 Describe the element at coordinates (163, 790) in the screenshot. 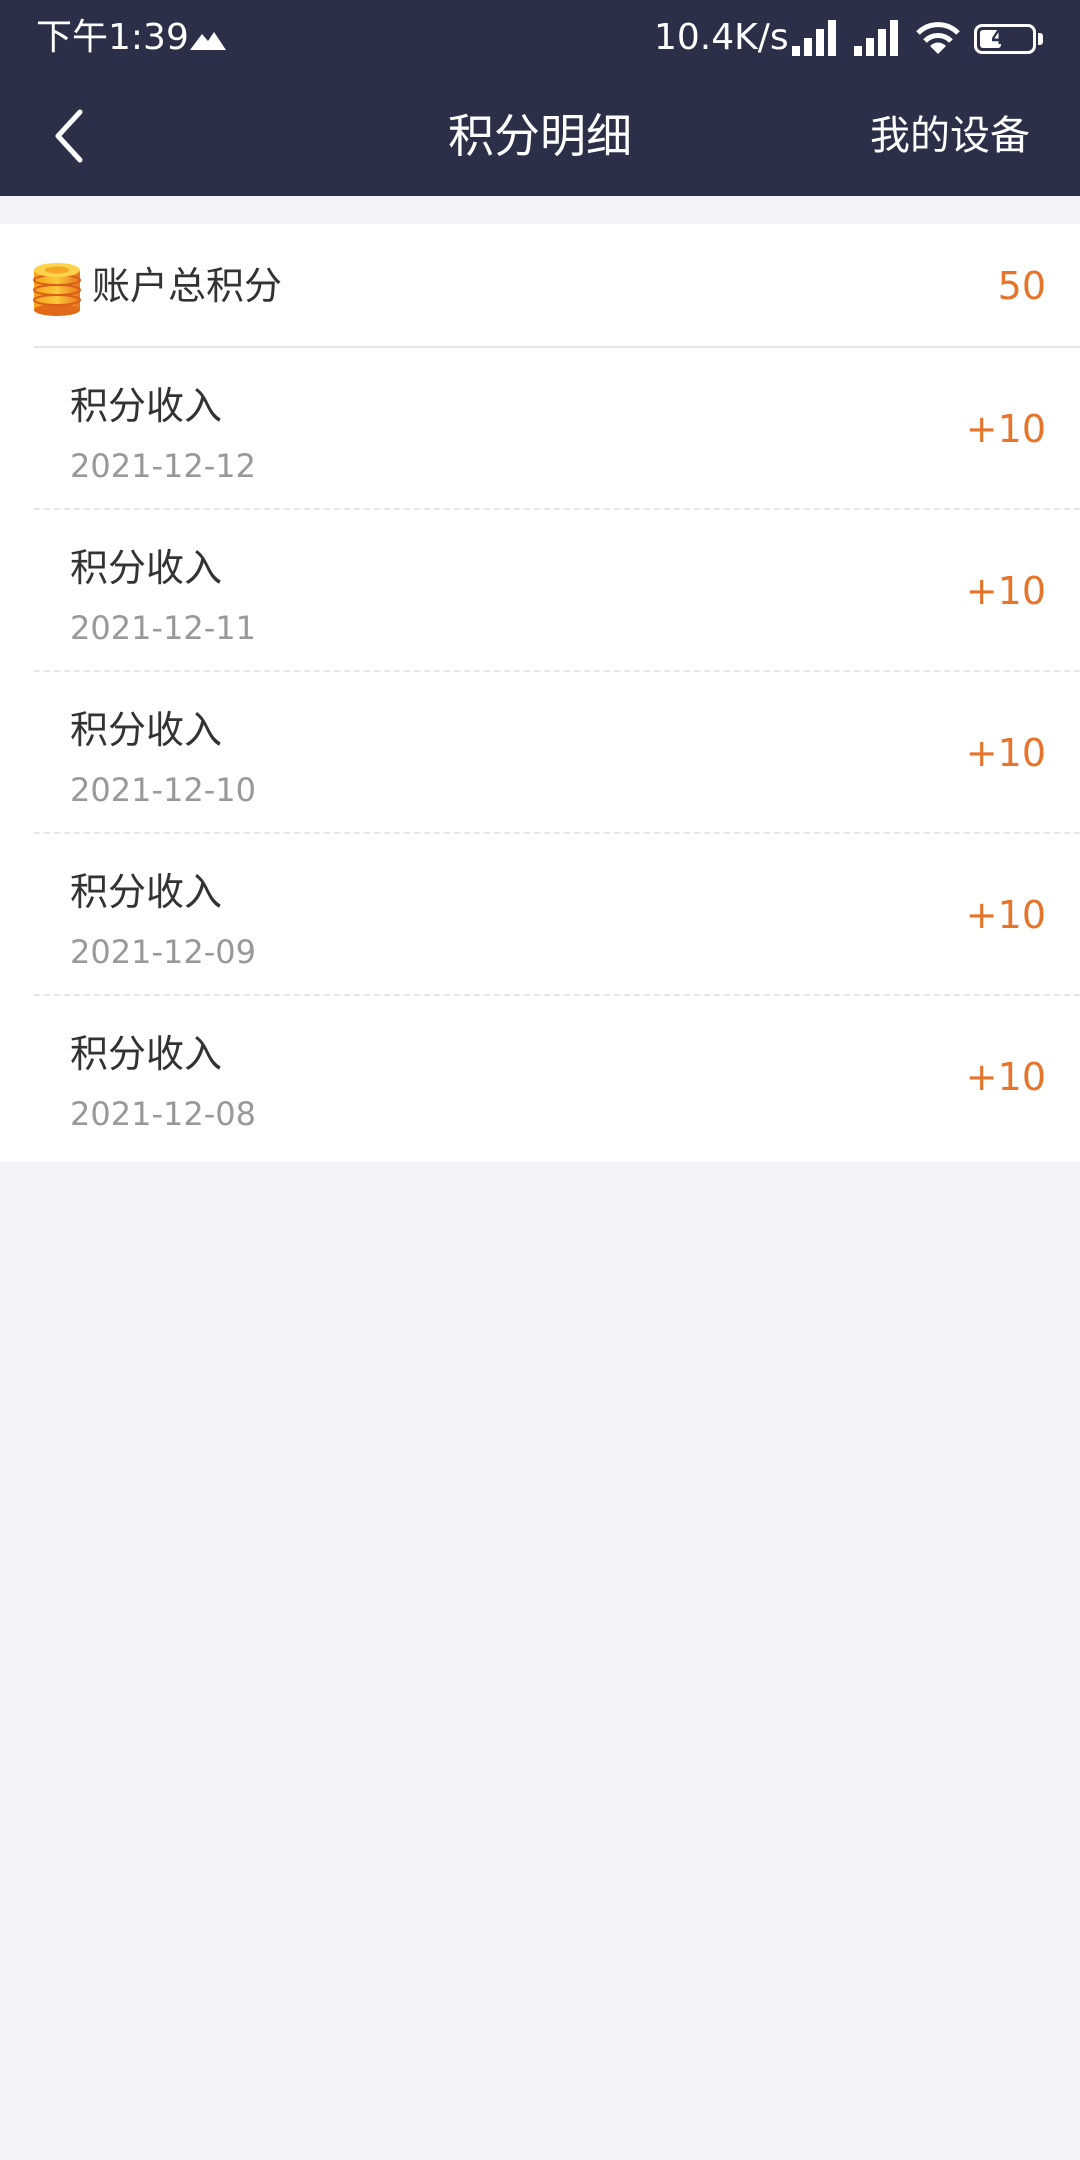

I see `record-date: 2021-12-10` at that location.